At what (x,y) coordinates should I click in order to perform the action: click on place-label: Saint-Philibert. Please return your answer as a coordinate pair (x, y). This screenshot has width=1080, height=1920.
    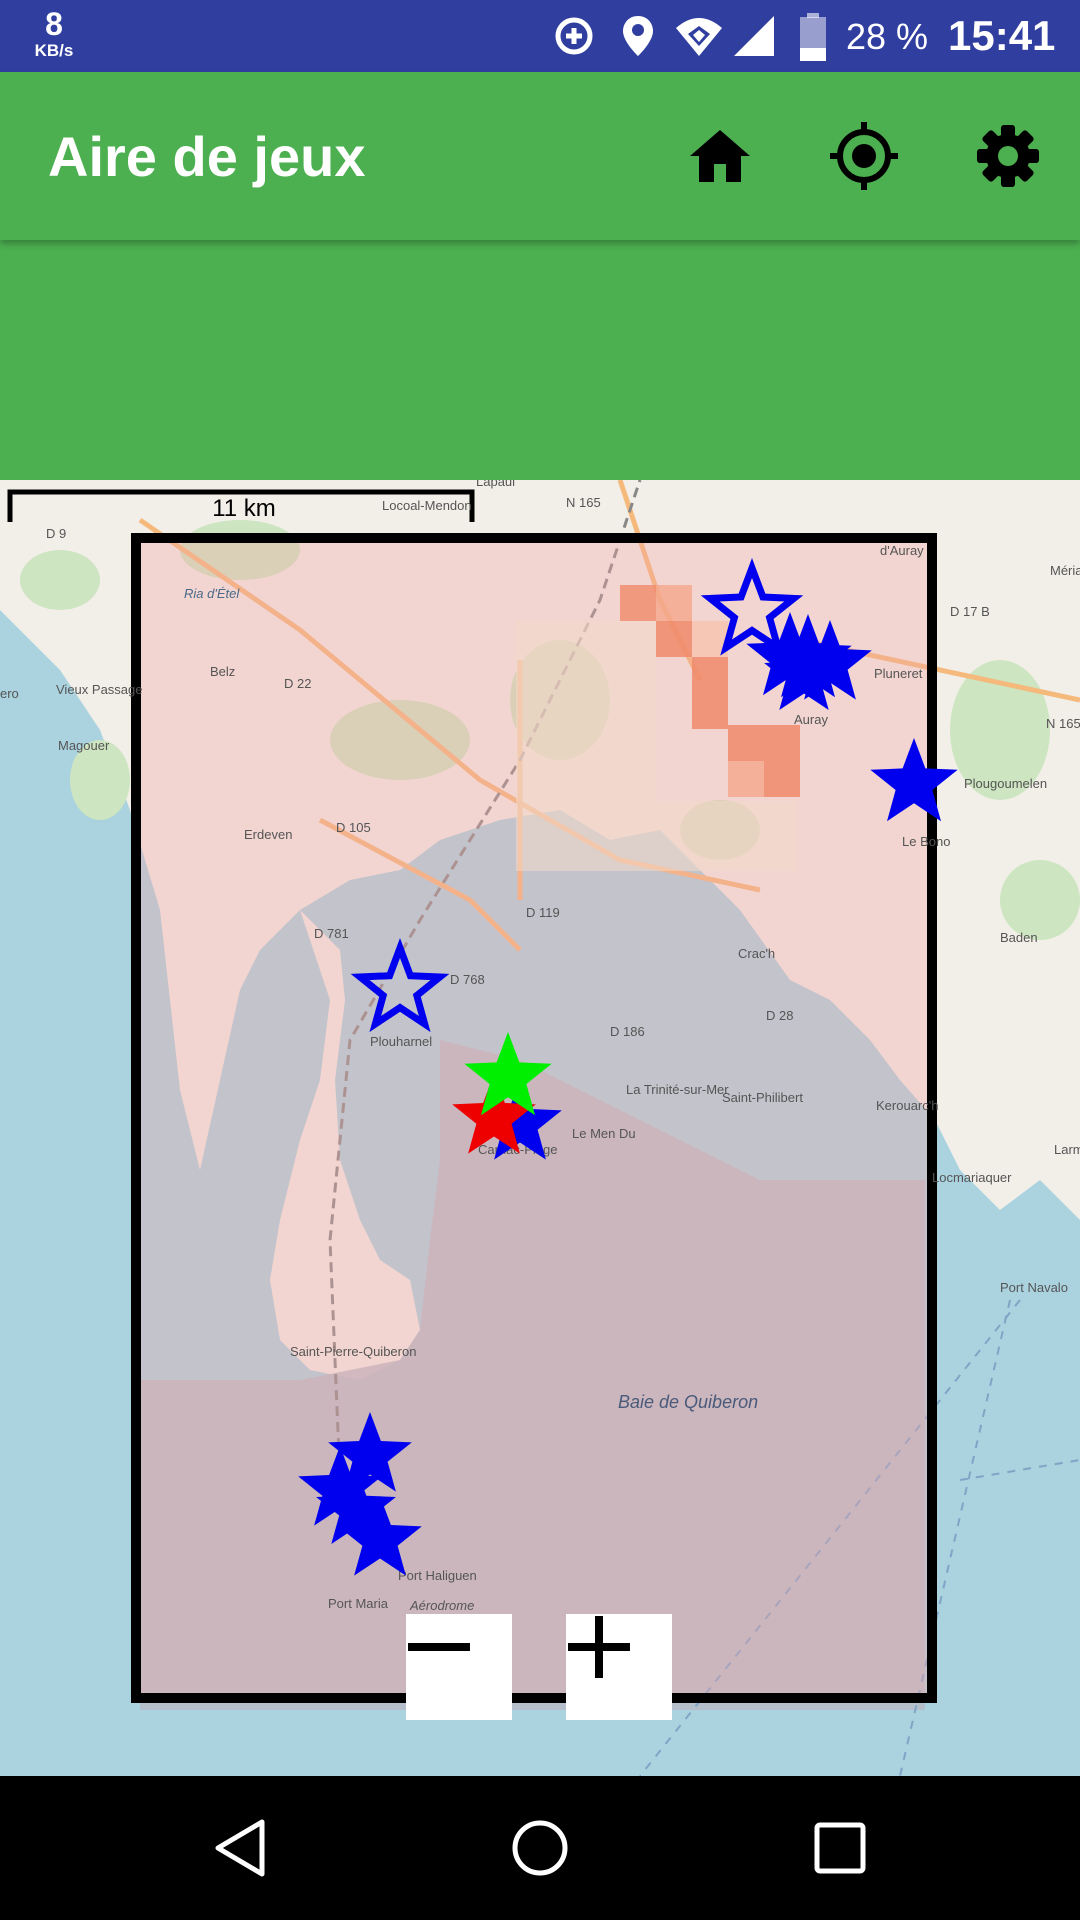
    Looking at the image, I should click on (762, 1097).